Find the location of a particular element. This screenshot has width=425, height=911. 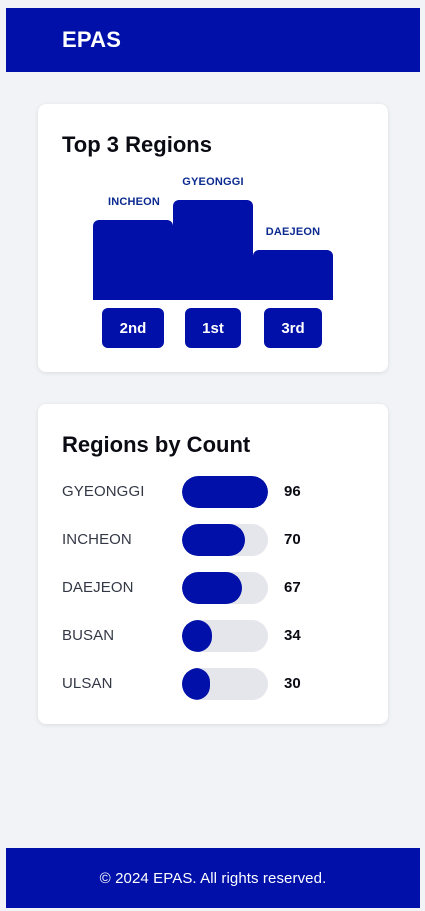

page-footer: © 2024 EPAS. All rights reserved. is located at coordinates (213, 878).